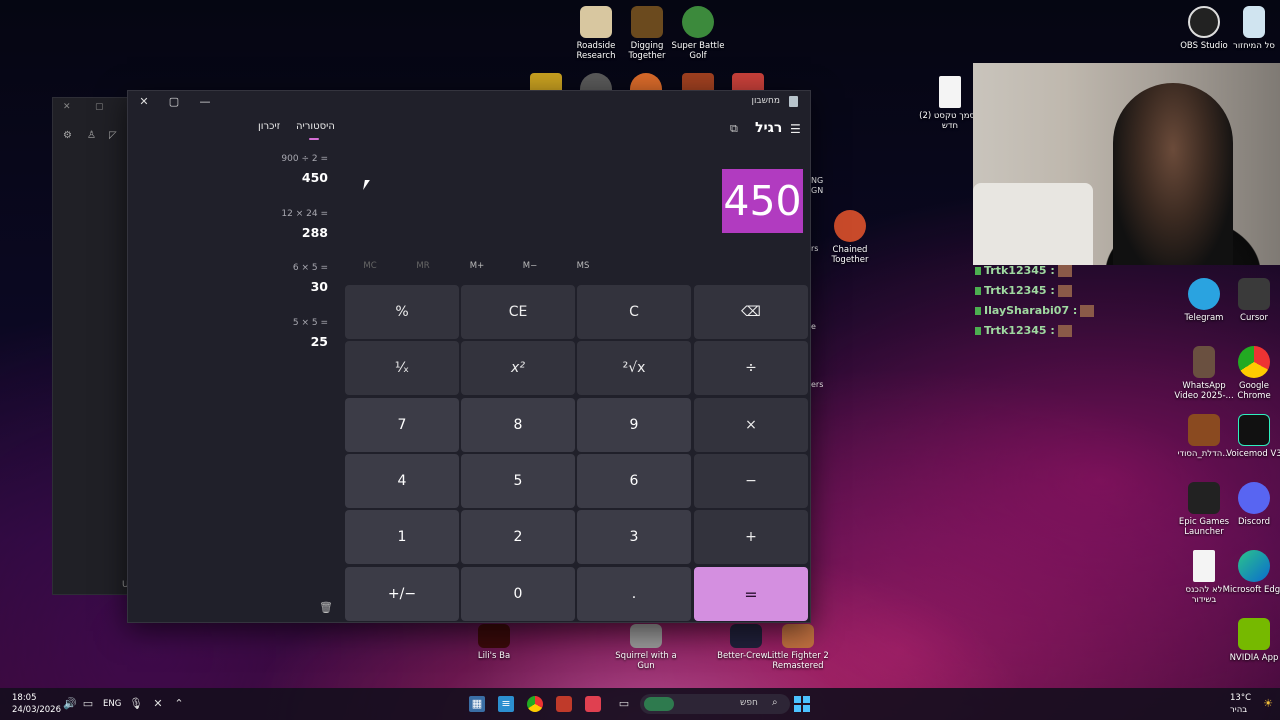 The width and height of the screenshot is (1280, 720). What do you see at coordinates (1238, 710) in the screenshot?
I see `weather-desc: בהיר` at bounding box center [1238, 710].